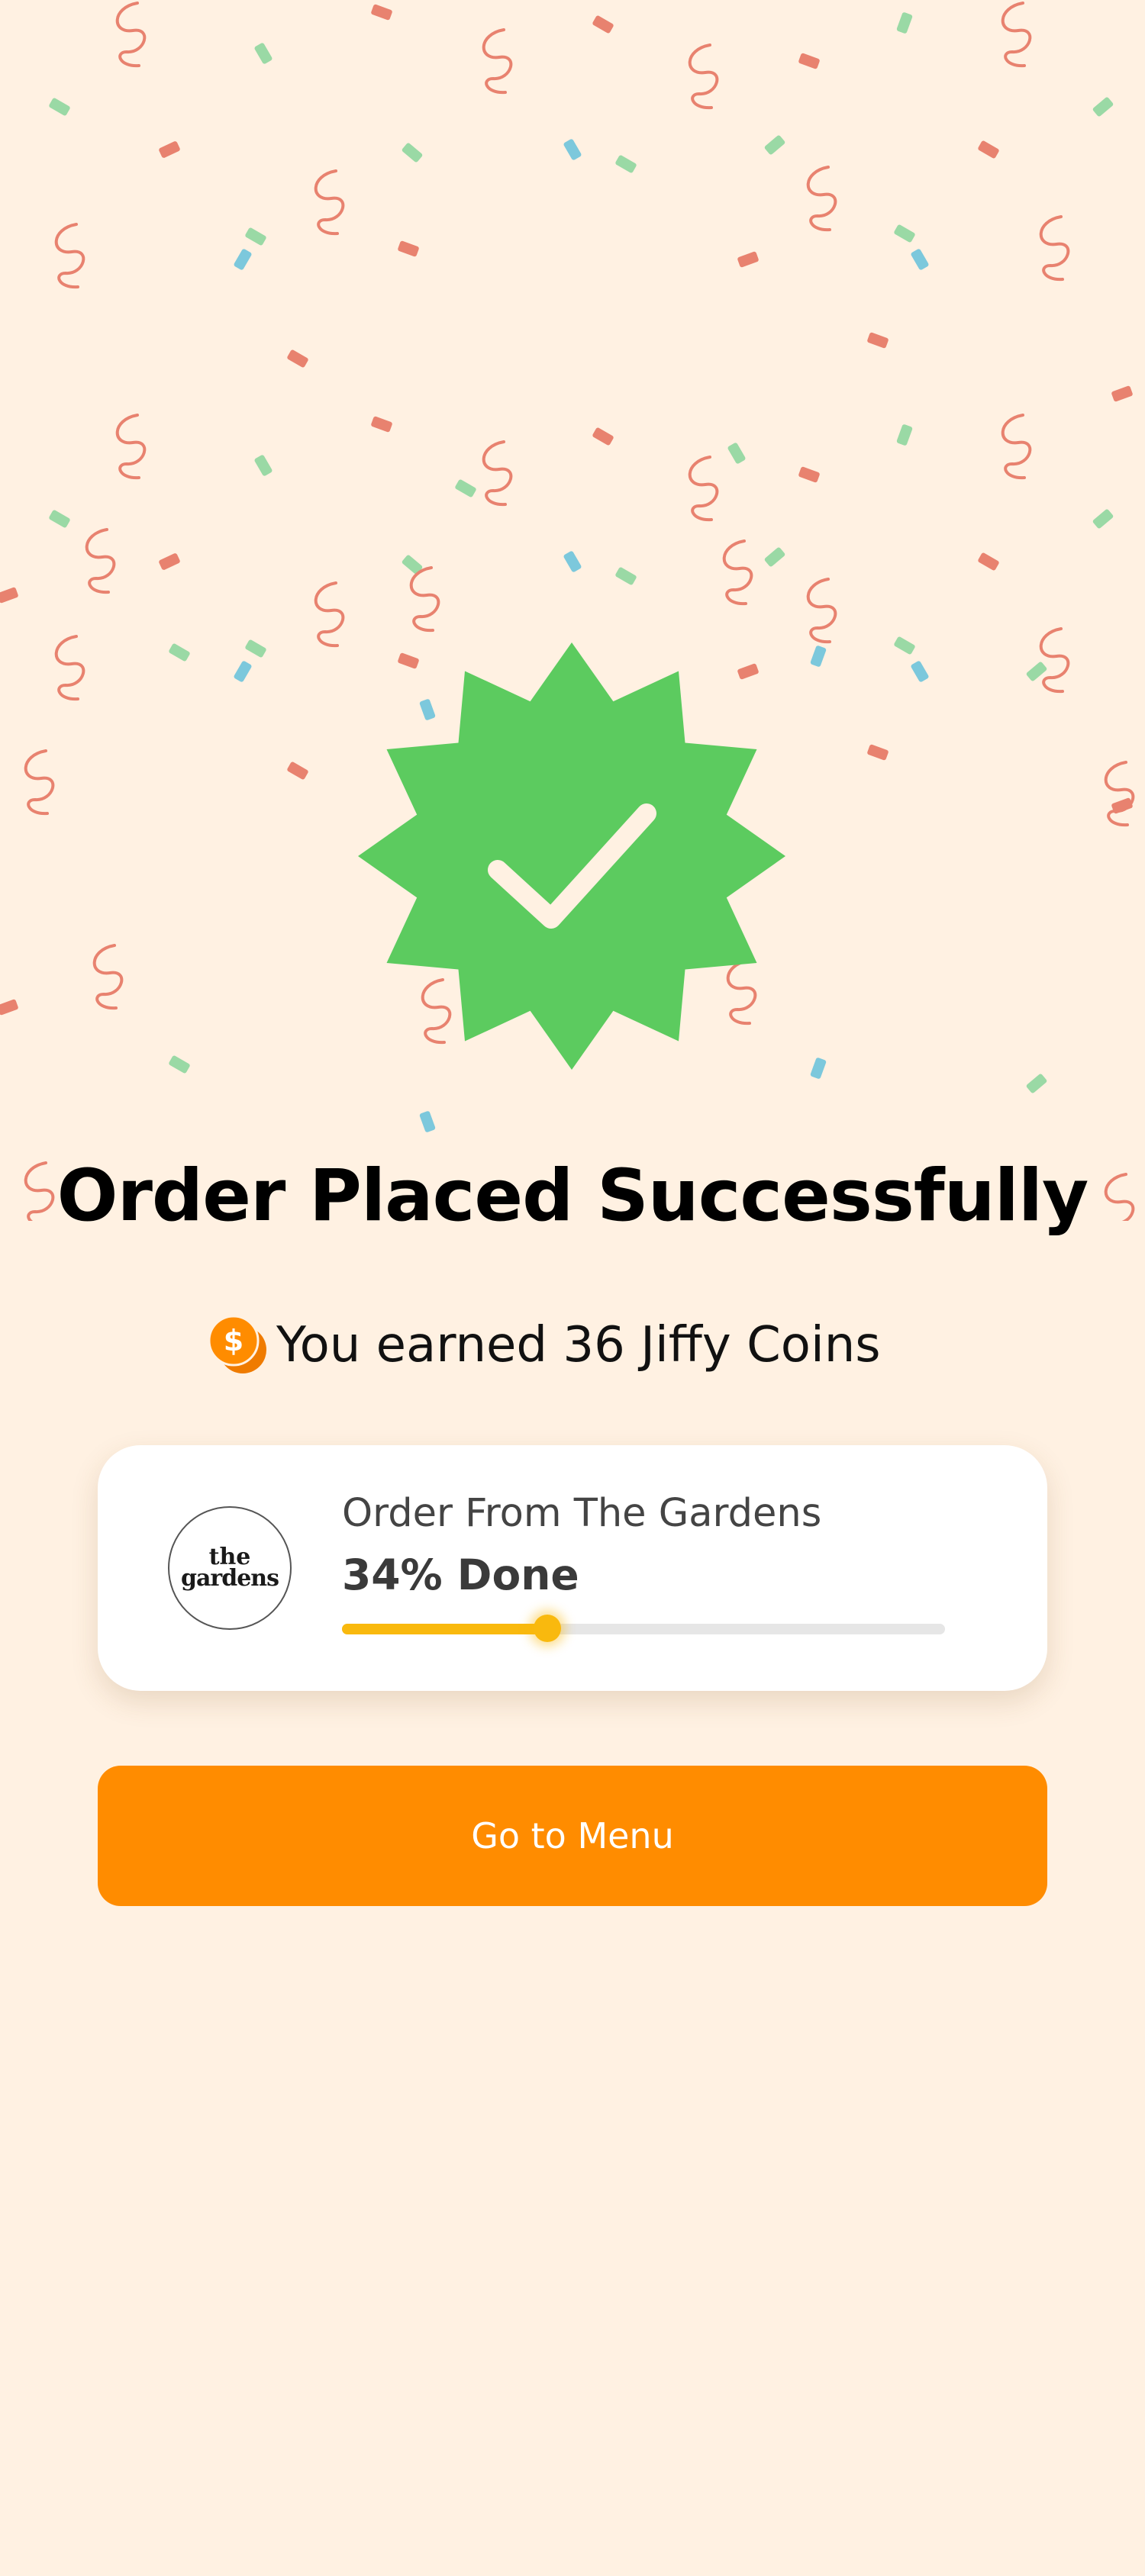 Image resolution: width=1145 pixels, height=2576 pixels. Describe the element at coordinates (444, 1629) in the screenshot. I see `order-progress-fill` at that location.